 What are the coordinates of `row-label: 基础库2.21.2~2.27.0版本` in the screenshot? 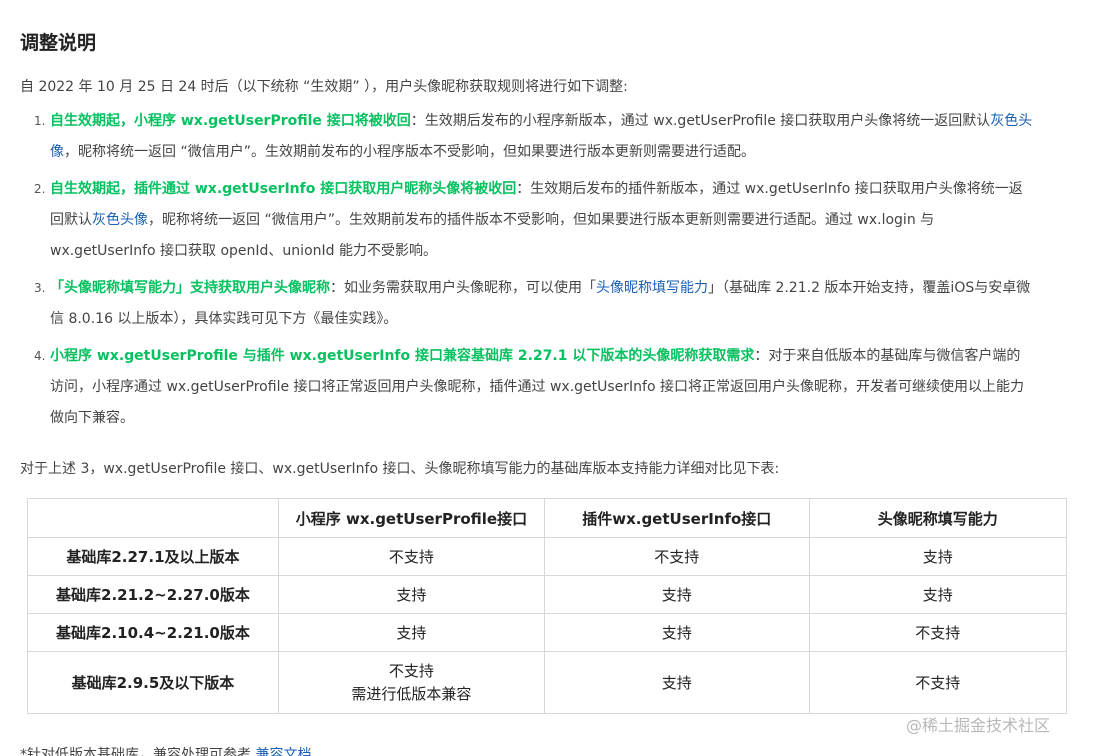 It's located at (153, 594).